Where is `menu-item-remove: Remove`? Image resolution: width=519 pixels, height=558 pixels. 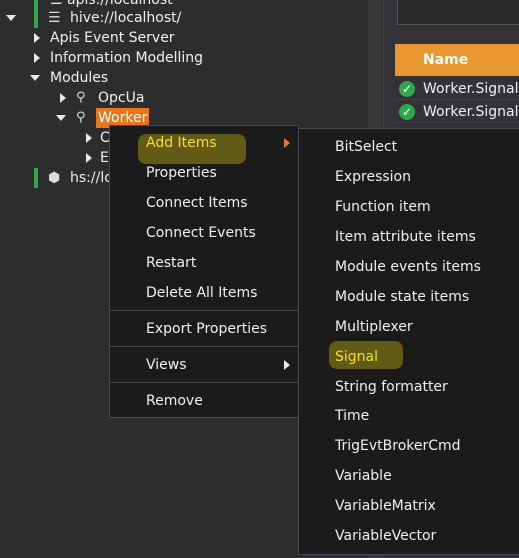 menu-item-remove: Remove is located at coordinates (204, 401).